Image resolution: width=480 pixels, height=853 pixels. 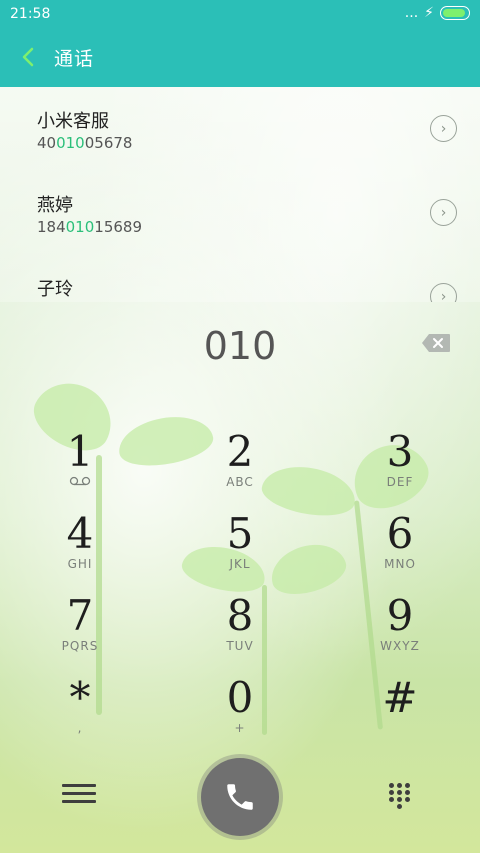 What do you see at coordinates (80, 711) in the screenshot?
I see `key-star: *,` at bounding box center [80, 711].